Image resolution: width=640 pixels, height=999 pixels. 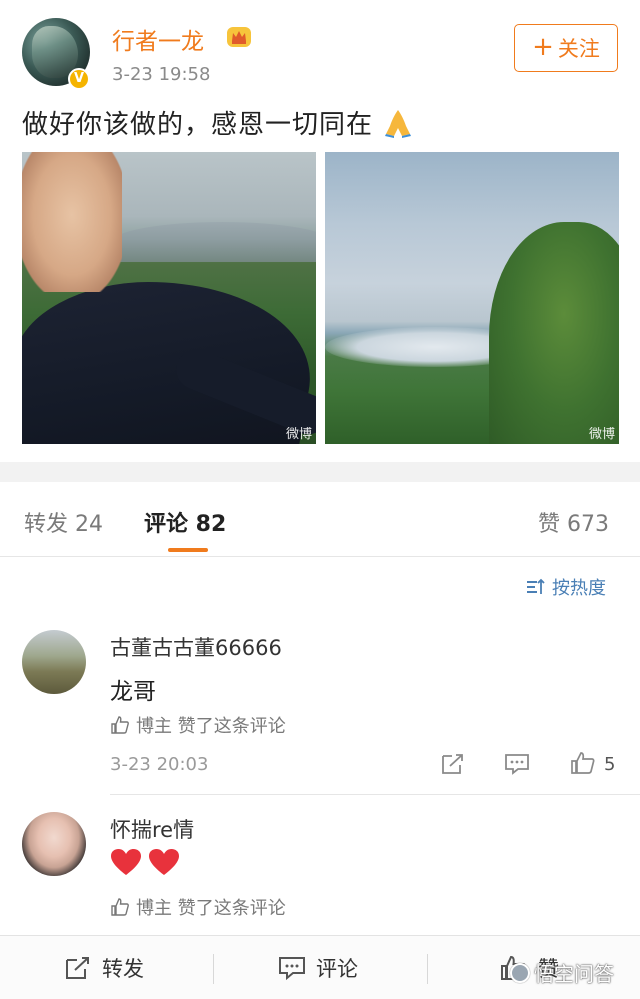 What do you see at coordinates (574, 974) in the screenshot?
I see `site-watermark-text: 悟空问答` at bounding box center [574, 974].